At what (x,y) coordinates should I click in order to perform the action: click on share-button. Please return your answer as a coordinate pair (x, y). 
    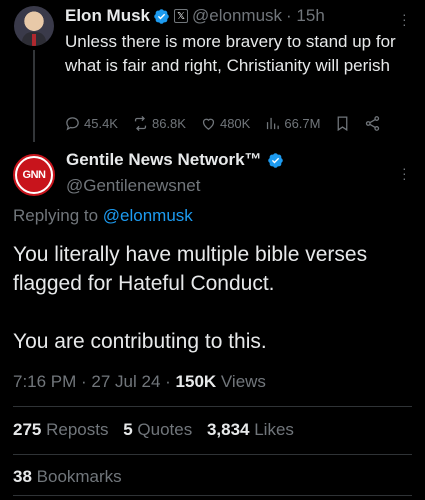
    Looking at the image, I should click on (374, 123).